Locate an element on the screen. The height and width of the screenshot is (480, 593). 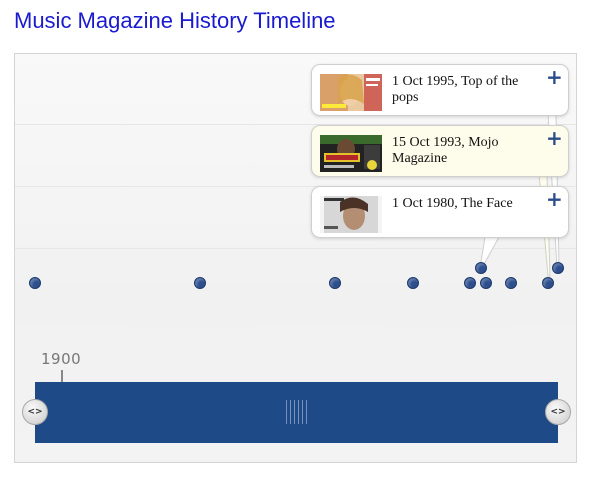
event-card-the-face: 1 Oct 1980, The Face + is located at coordinates (440, 212).